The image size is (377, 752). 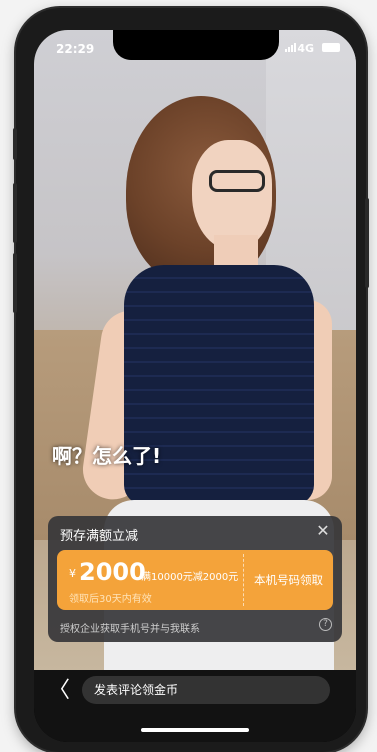 What do you see at coordinates (206, 690) in the screenshot?
I see `comment-input: 发表评论领金币` at bounding box center [206, 690].